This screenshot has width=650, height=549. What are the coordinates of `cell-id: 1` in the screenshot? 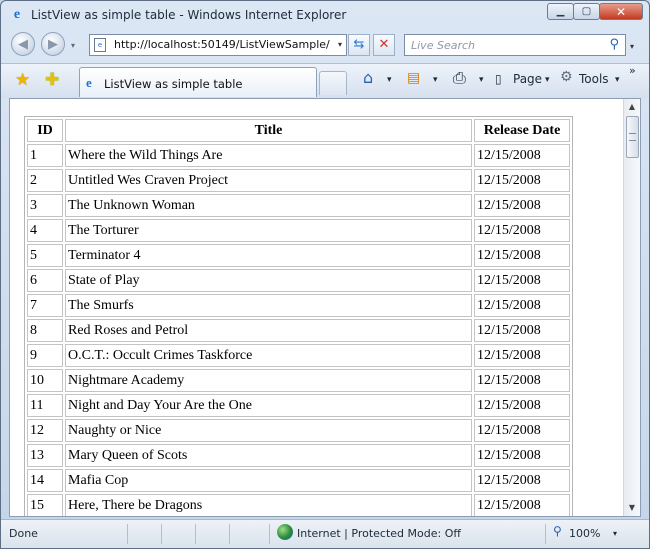 It's located at (45, 155).